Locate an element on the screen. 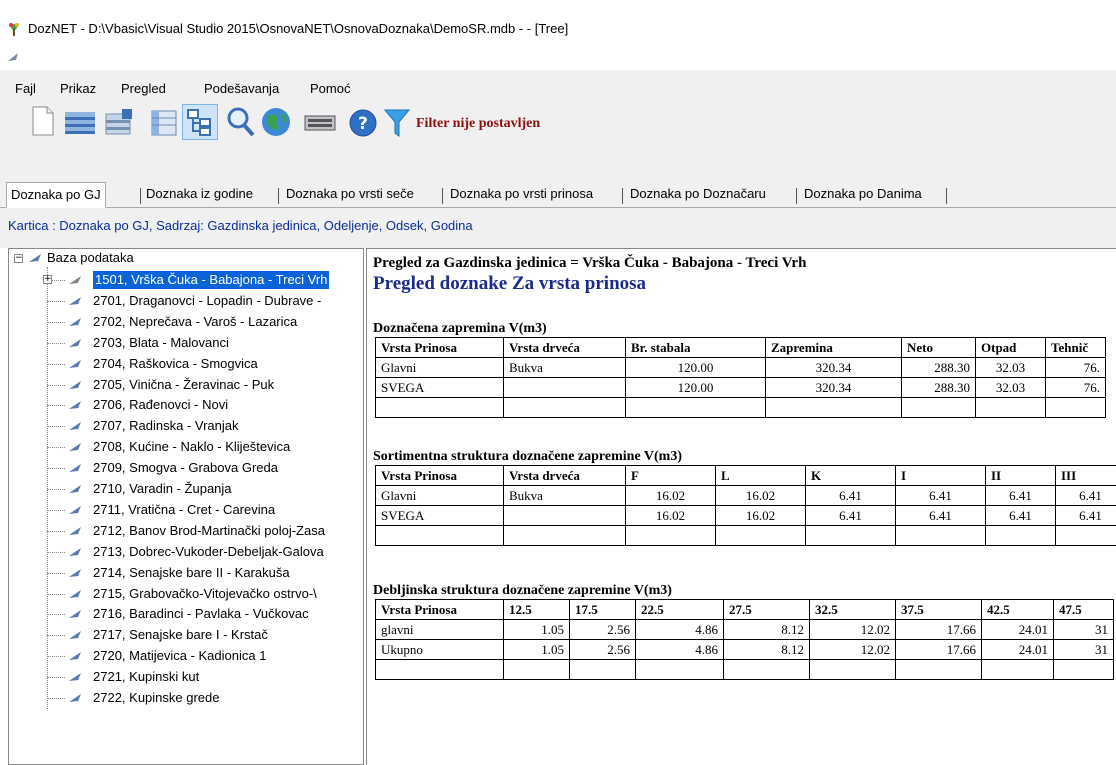  menu-fajl: Fajl is located at coordinates (25, 88).